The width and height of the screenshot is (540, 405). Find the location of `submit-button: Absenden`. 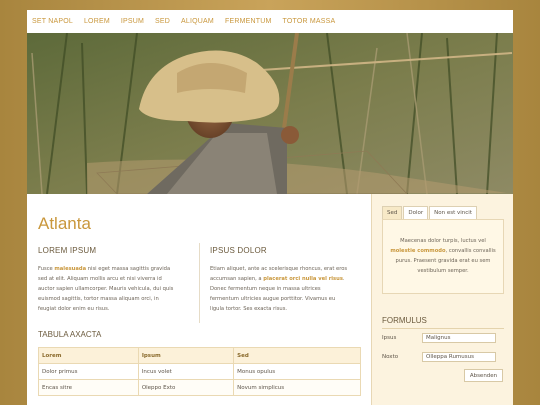

submit-button: Absenden is located at coordinates (483, 375).